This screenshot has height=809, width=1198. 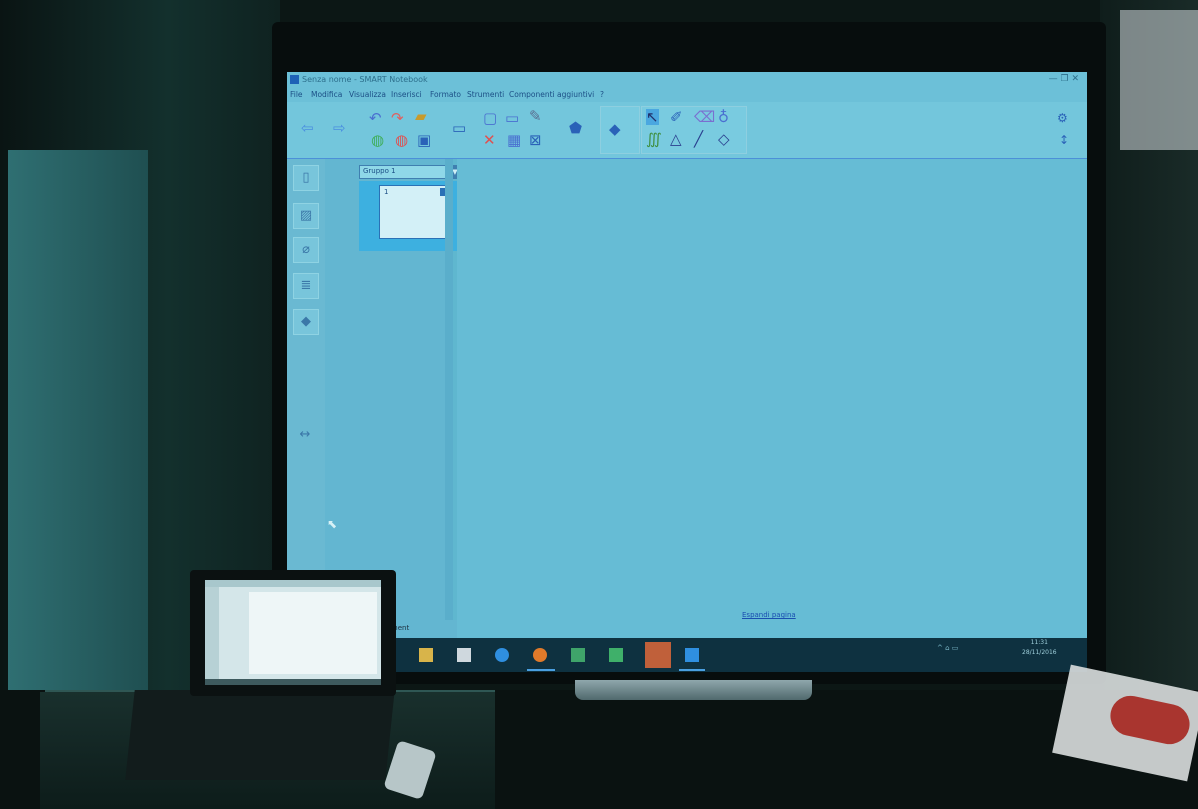 I want to click on triangle-icon: △, so click(x=676, y=139).